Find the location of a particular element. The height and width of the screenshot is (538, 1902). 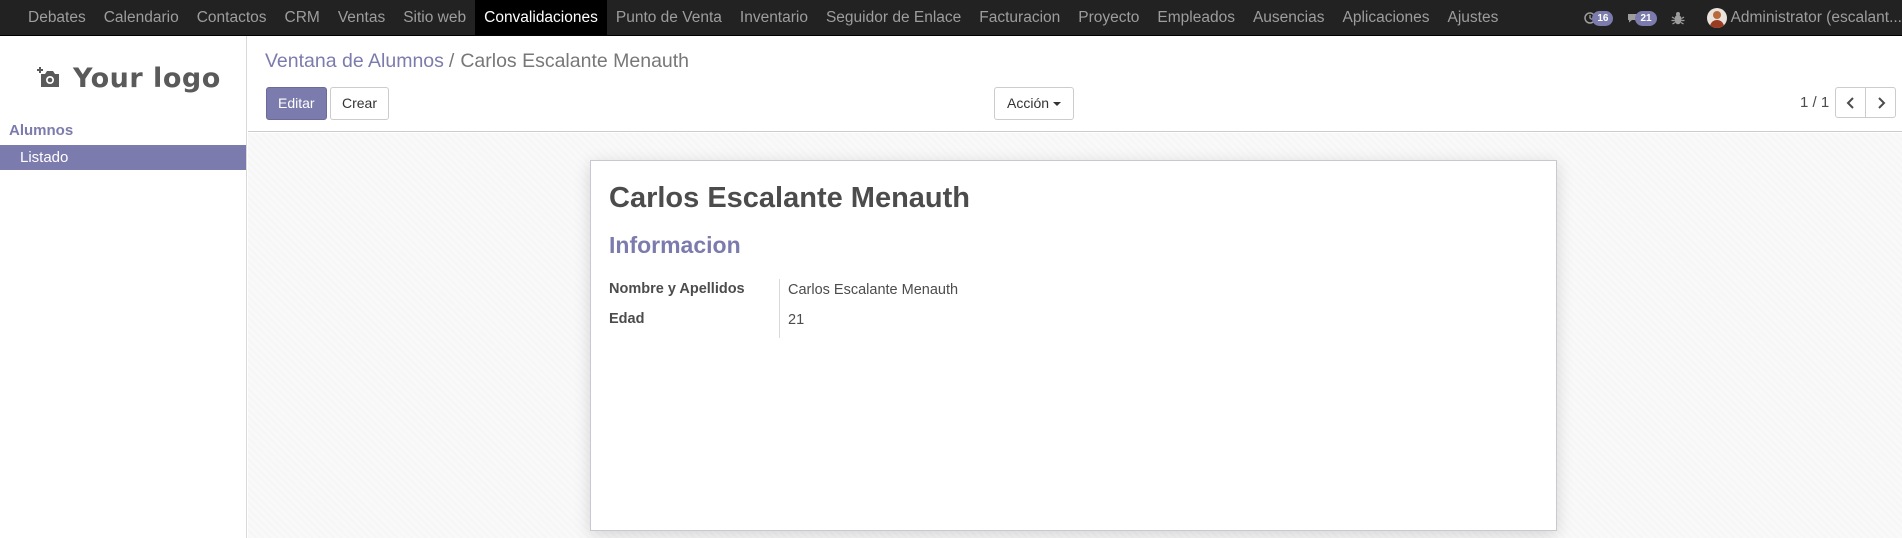

messages-badge: 21 is located at coordinates (1646, 18).